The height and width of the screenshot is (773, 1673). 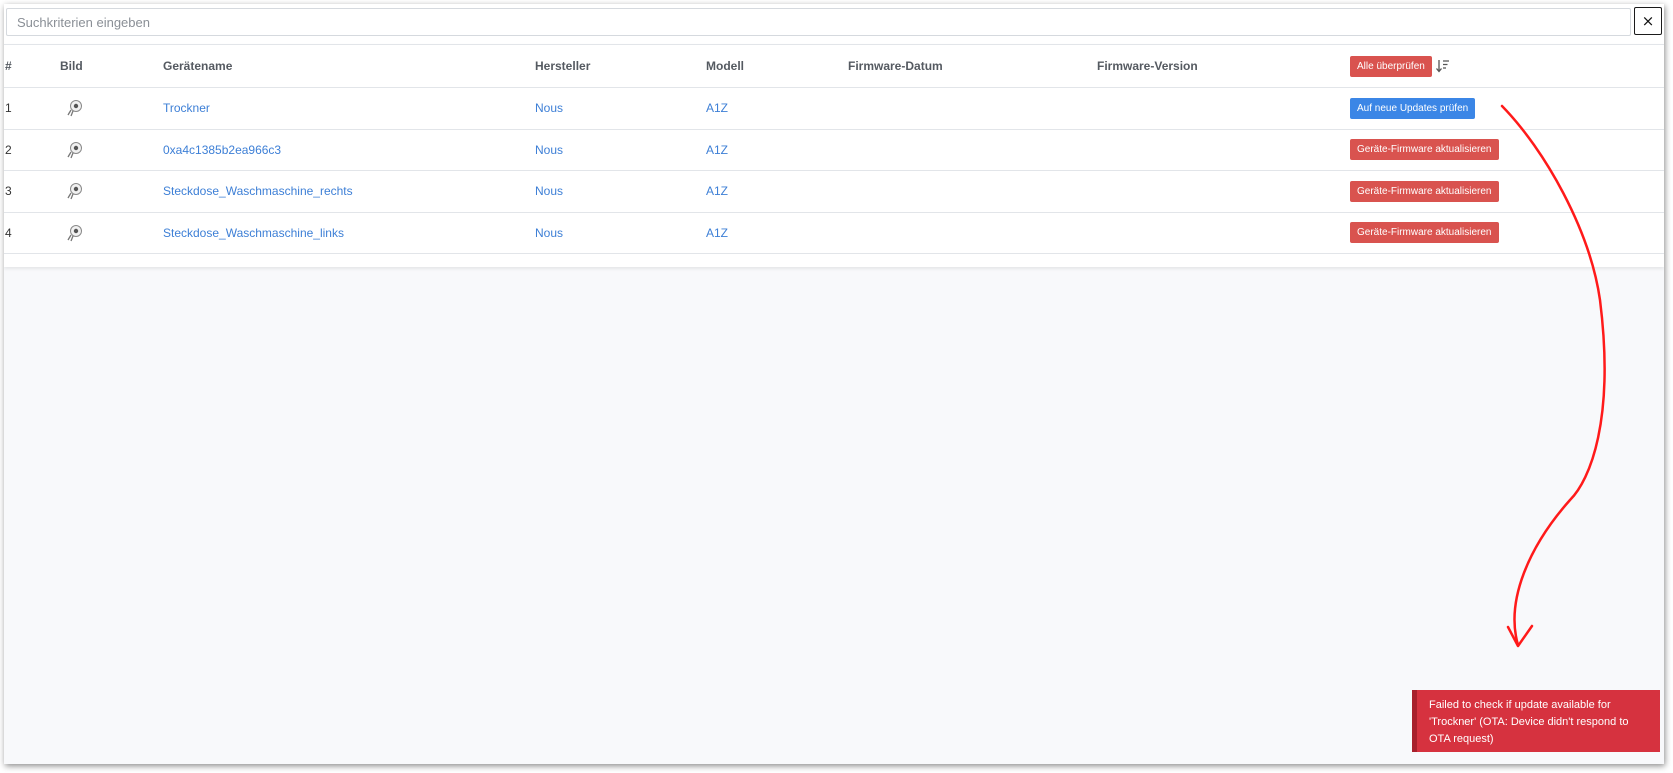 What do you see at coordinates (222, 150) in the screenshot?
I see `device-name-link: 0xa4c1385b2ea966c3` at bounding box center [222, 150].